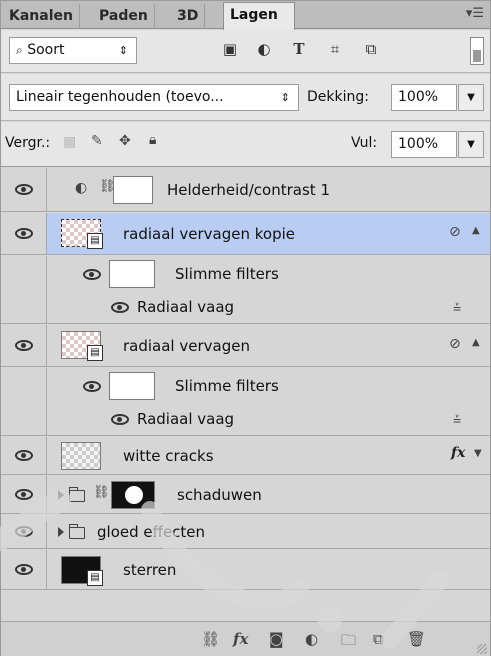 This screenshot has width=491, height=656. Describe the element at coordinates (81, 188) in the screenshot. I see `adjustment-icon: ◐` at that location.